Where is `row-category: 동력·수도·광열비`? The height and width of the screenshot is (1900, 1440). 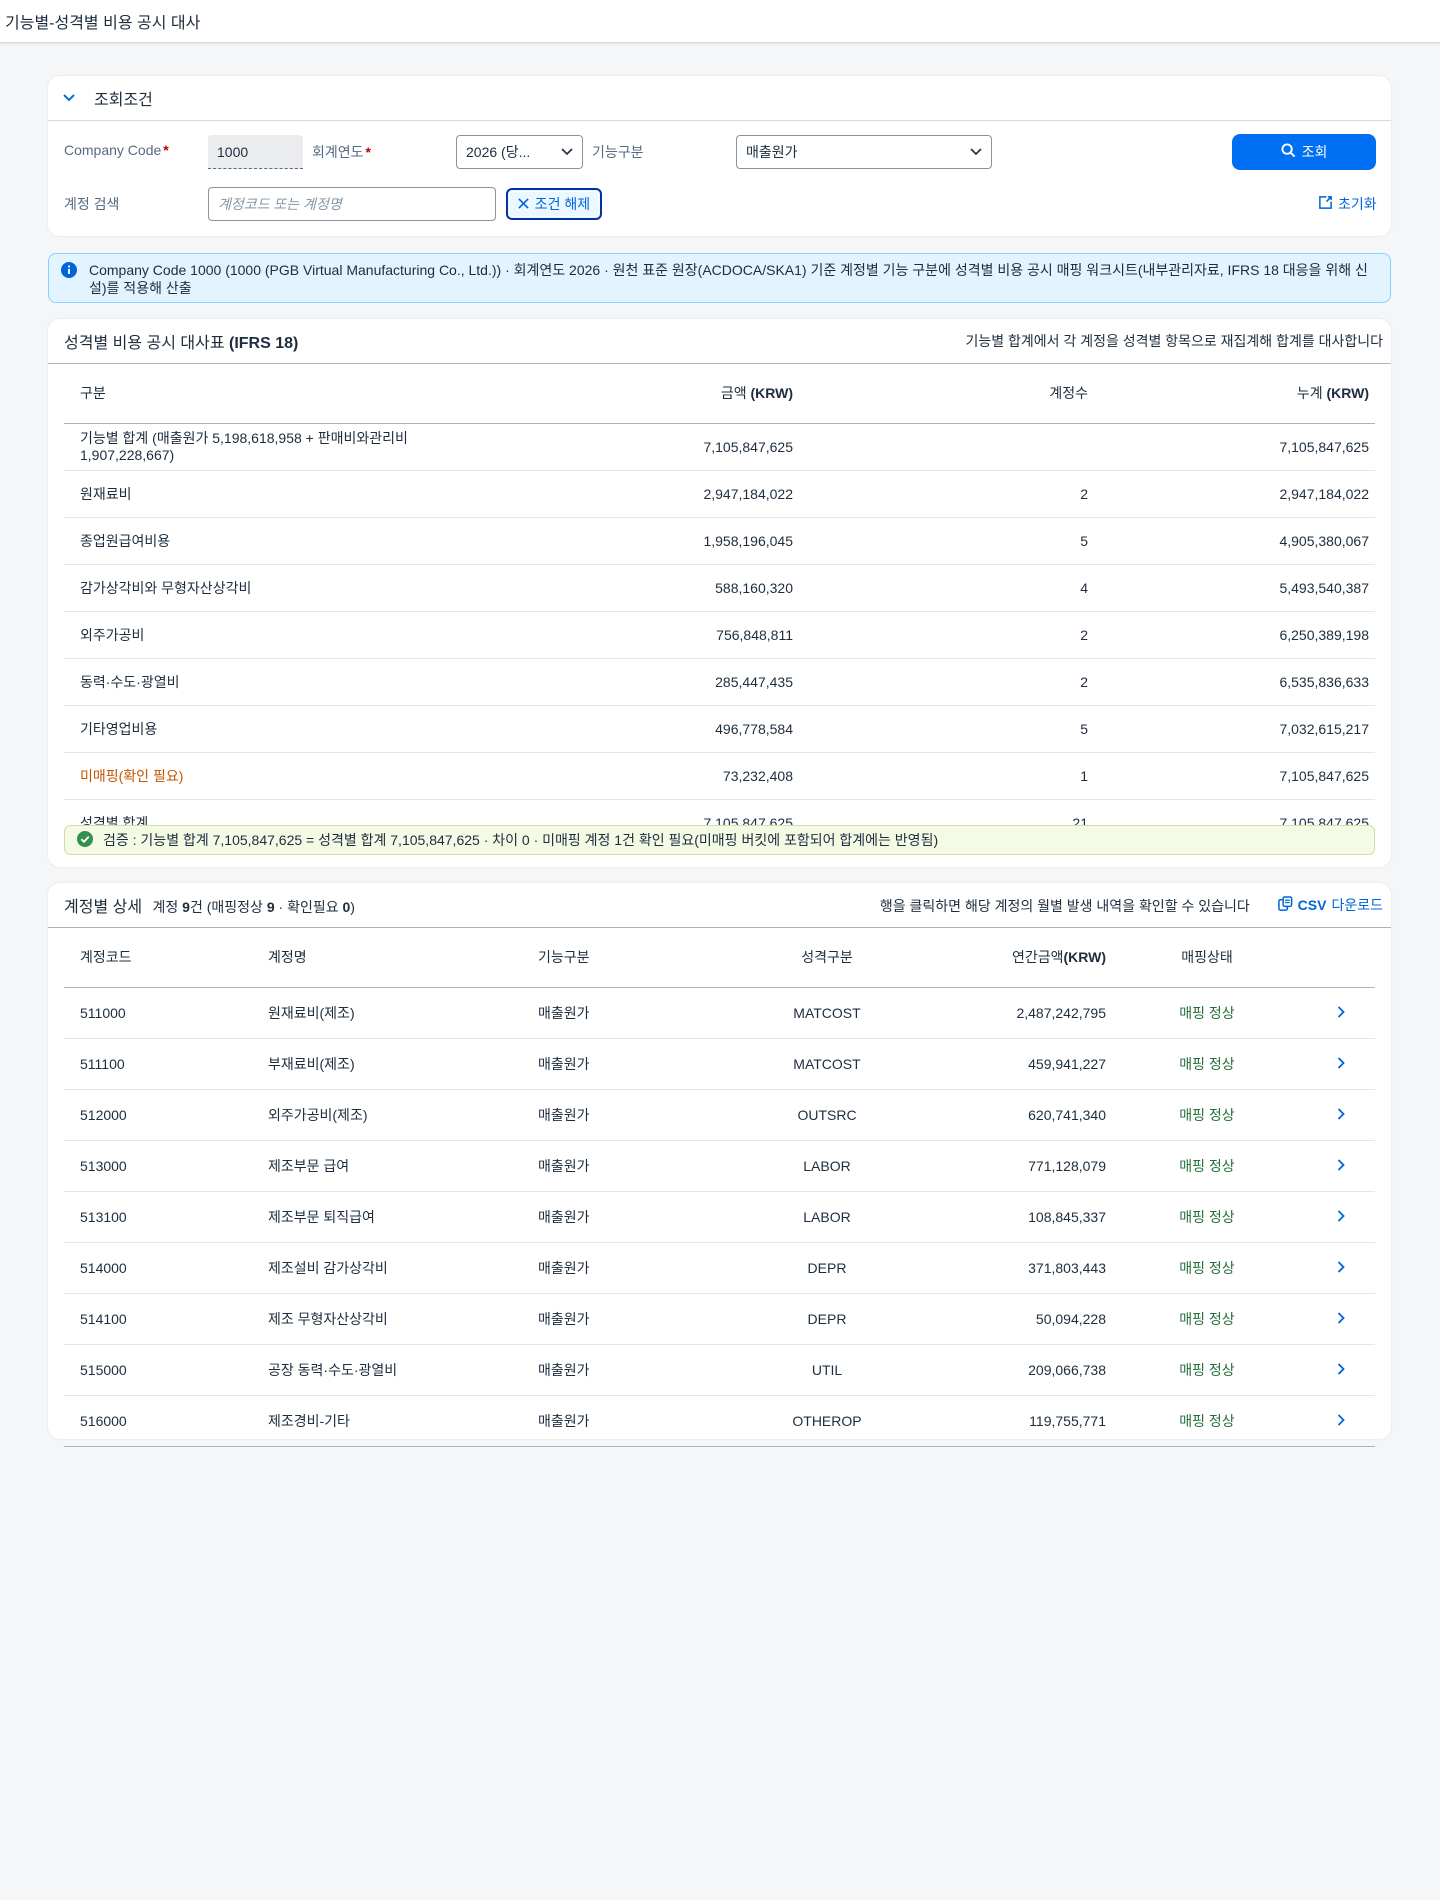 row-category: 동력·수도·광열비 is located at coordinates (279, 682).